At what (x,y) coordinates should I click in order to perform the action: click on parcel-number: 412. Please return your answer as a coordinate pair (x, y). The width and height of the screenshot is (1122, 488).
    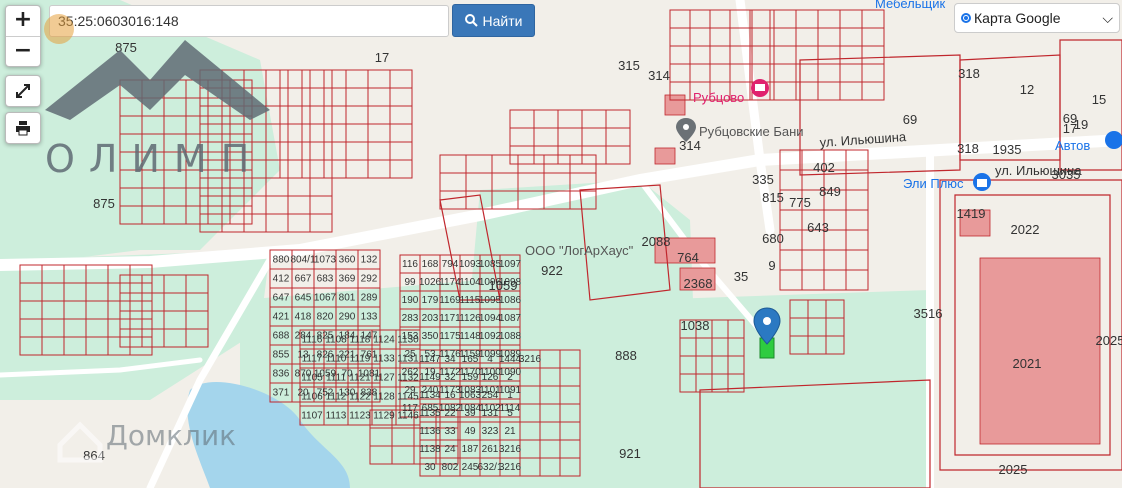
    Looking at the image, I should click on (281, 279).